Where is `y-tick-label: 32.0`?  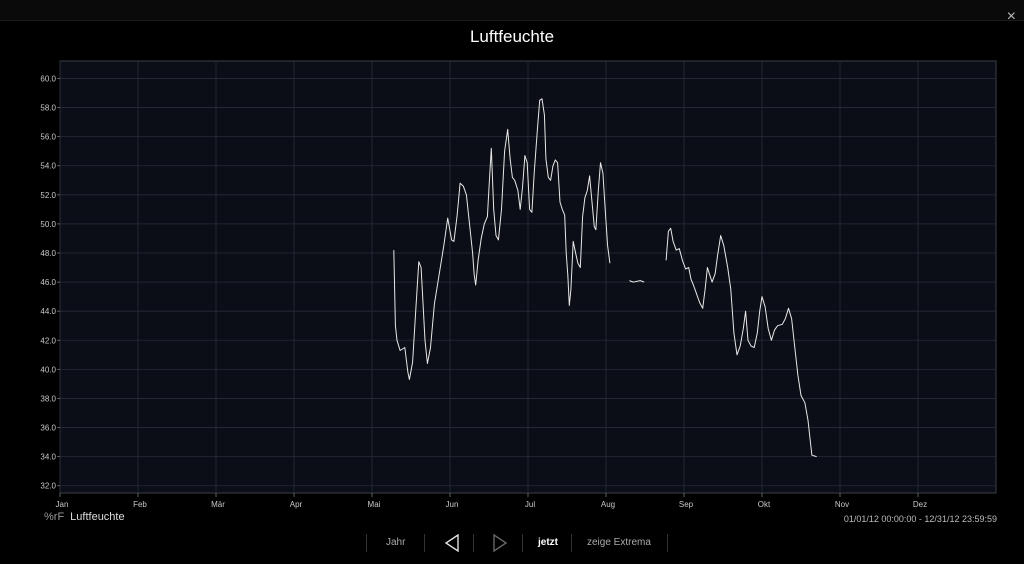
y-tick-label: 32.0 is located at coordinates (48, 486).